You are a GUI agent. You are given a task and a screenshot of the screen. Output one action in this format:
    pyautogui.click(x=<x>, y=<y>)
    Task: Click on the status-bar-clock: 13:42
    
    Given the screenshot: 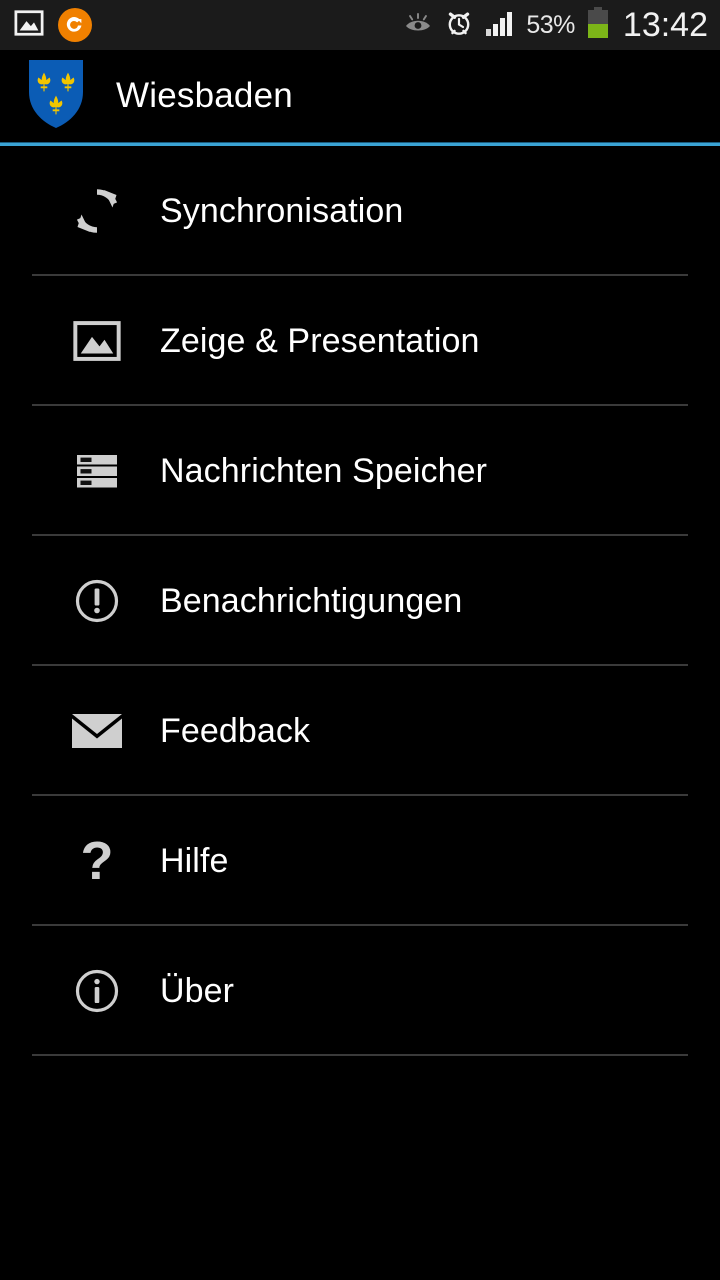 What is the action you would take?
    pyautogui.click(x=665, y=25)
    